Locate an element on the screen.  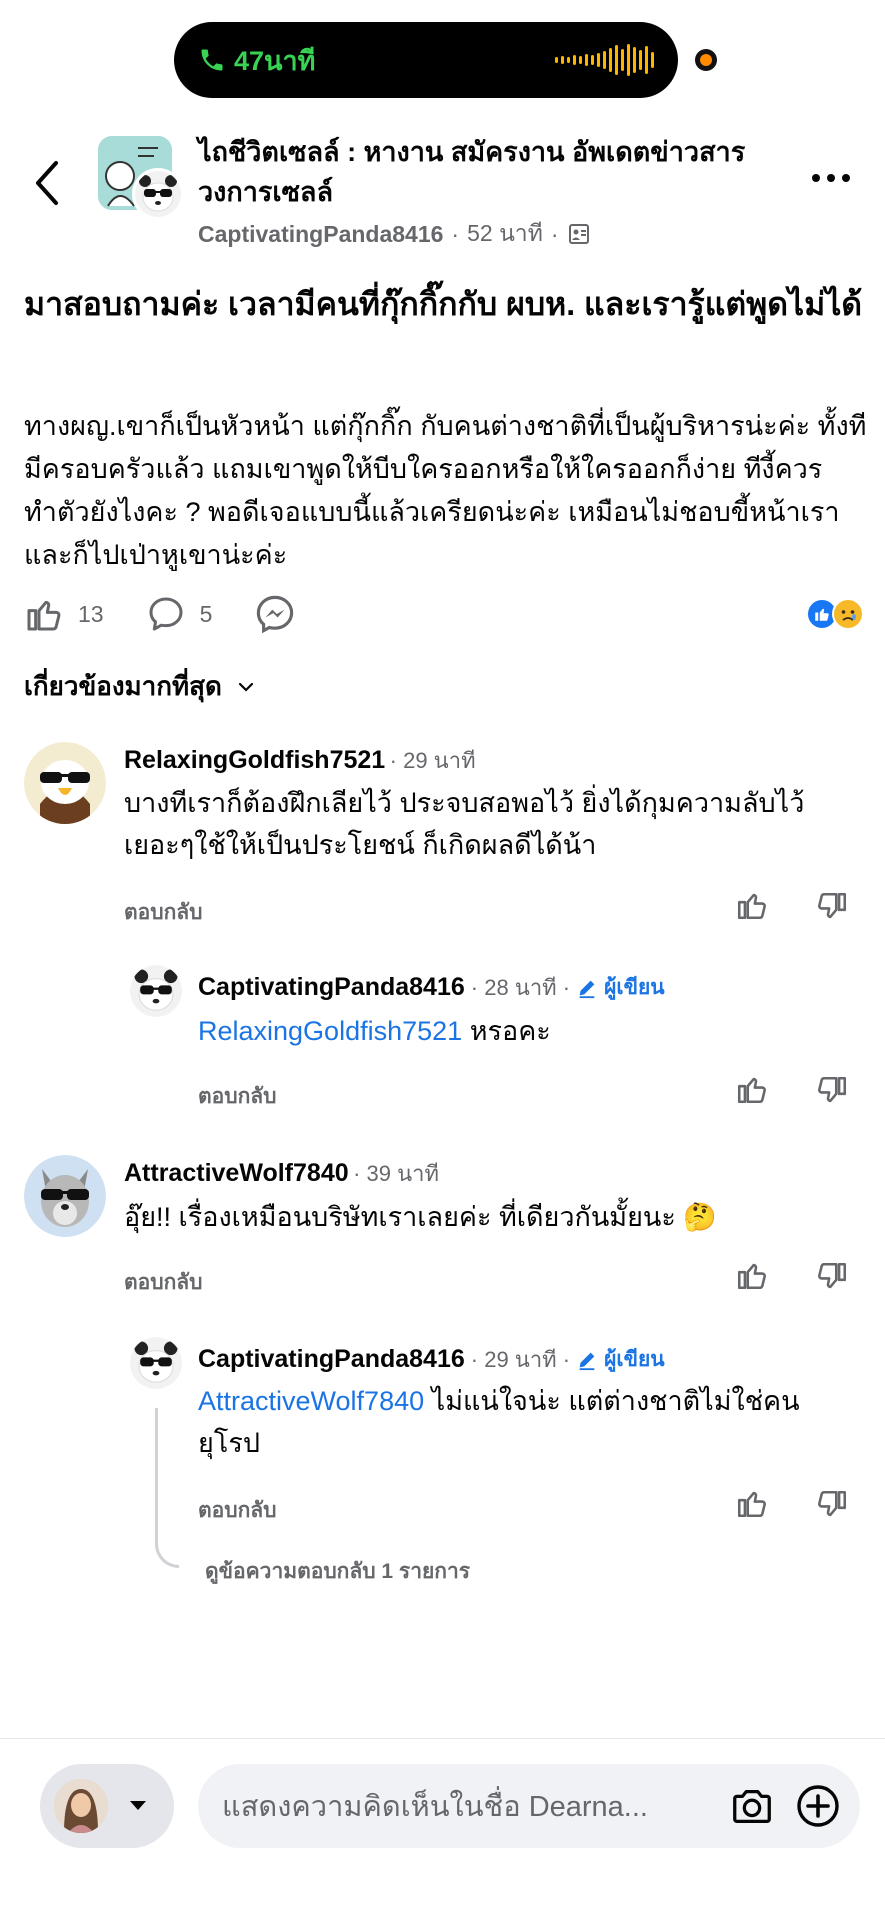
post-actions: 13 5 is located at coordinates (444, 614).